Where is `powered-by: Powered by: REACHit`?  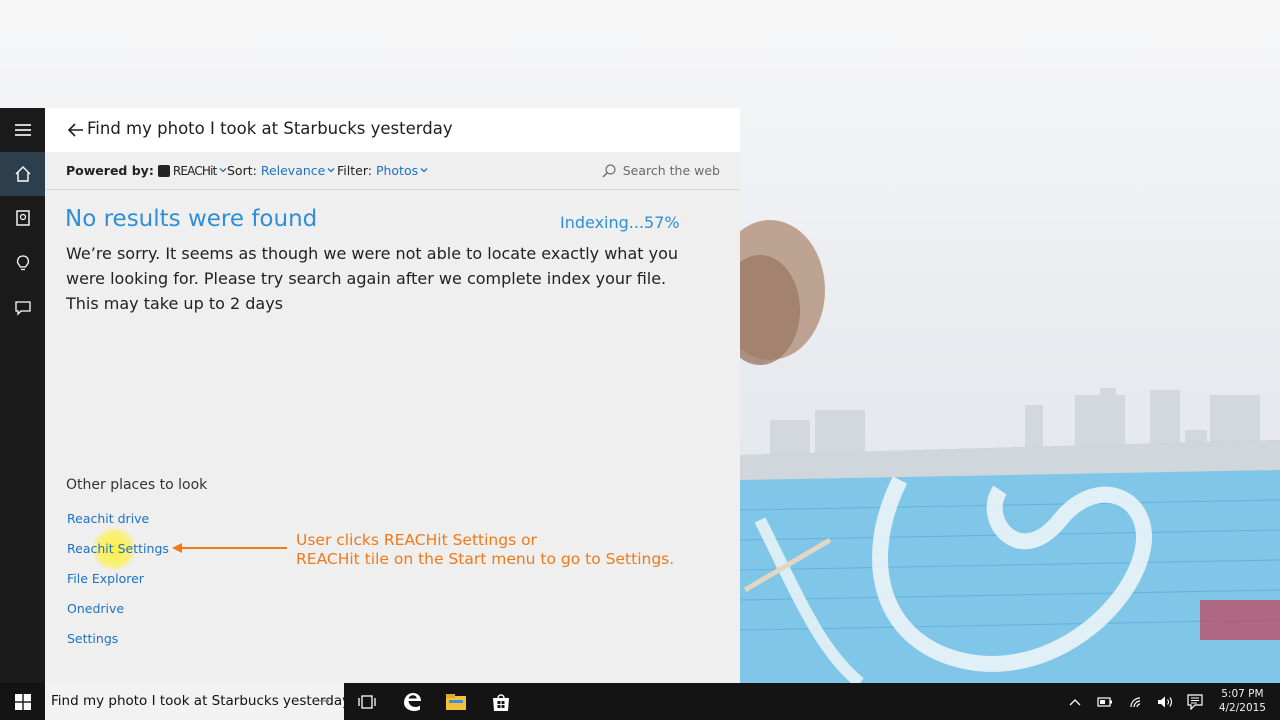
powered-by: Powered by: REACHit is located at coordinates (146, 170).